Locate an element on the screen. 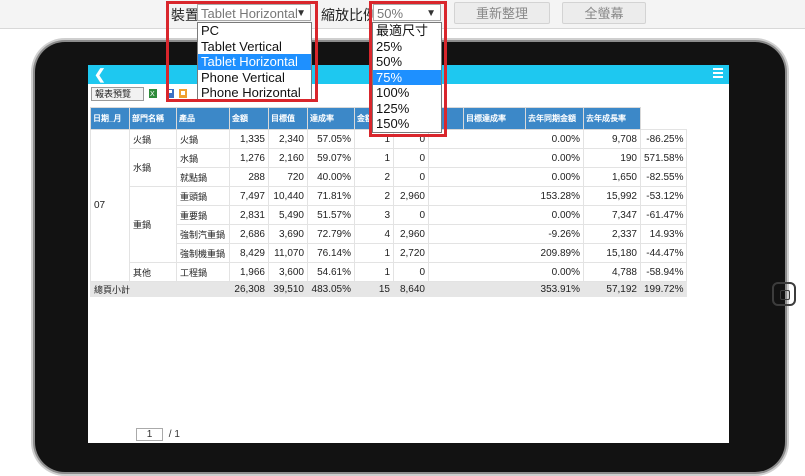 The width and height of the screenshot is (805, 476). target2-cell: 0 is located at coordinates (411, 272).